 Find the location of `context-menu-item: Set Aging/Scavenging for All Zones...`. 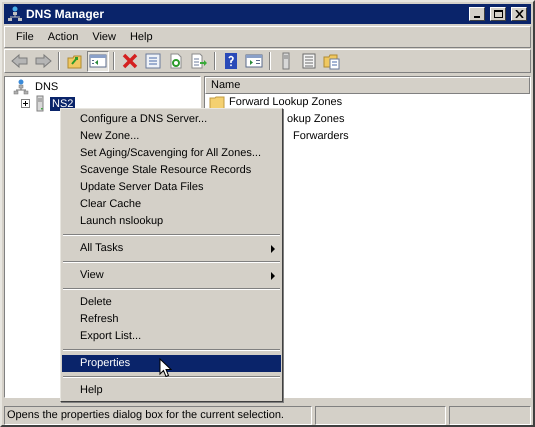

context-menu-item: Set Aging/Scavenging for All Zones... is located at coordinates (171, 153).